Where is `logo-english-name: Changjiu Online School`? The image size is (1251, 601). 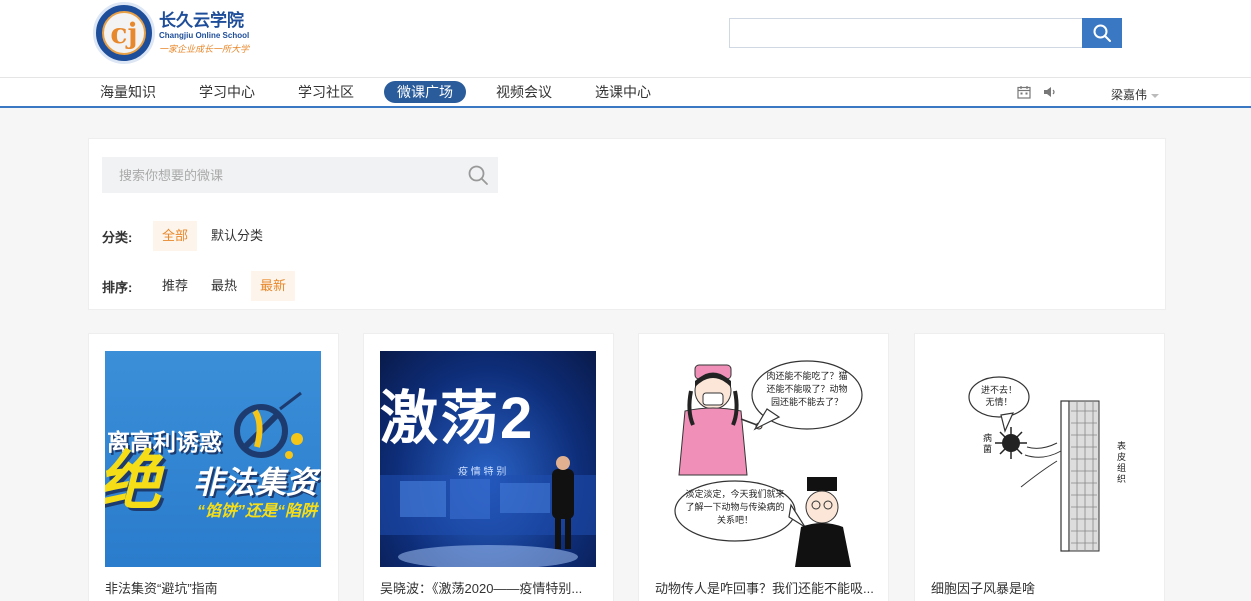 logo-english-name: Changjiu Online School is located at coordinates (204, 35).